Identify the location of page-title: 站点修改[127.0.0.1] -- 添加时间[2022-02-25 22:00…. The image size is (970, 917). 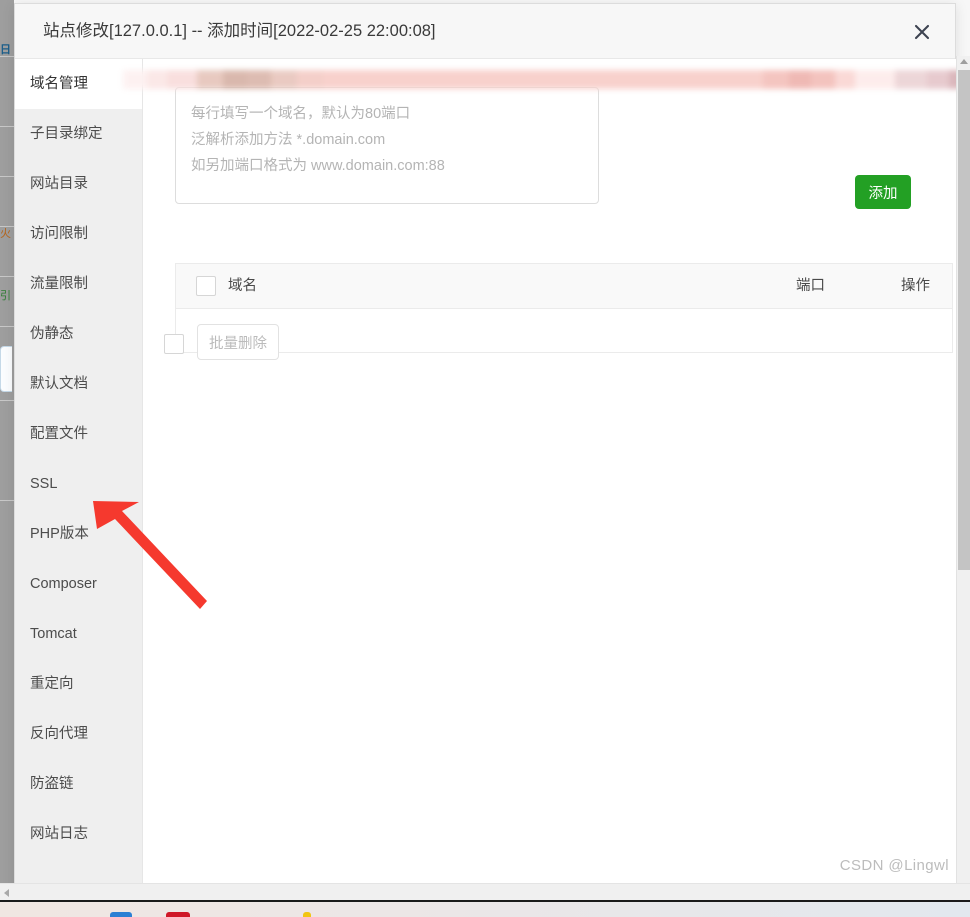
(239, 31).